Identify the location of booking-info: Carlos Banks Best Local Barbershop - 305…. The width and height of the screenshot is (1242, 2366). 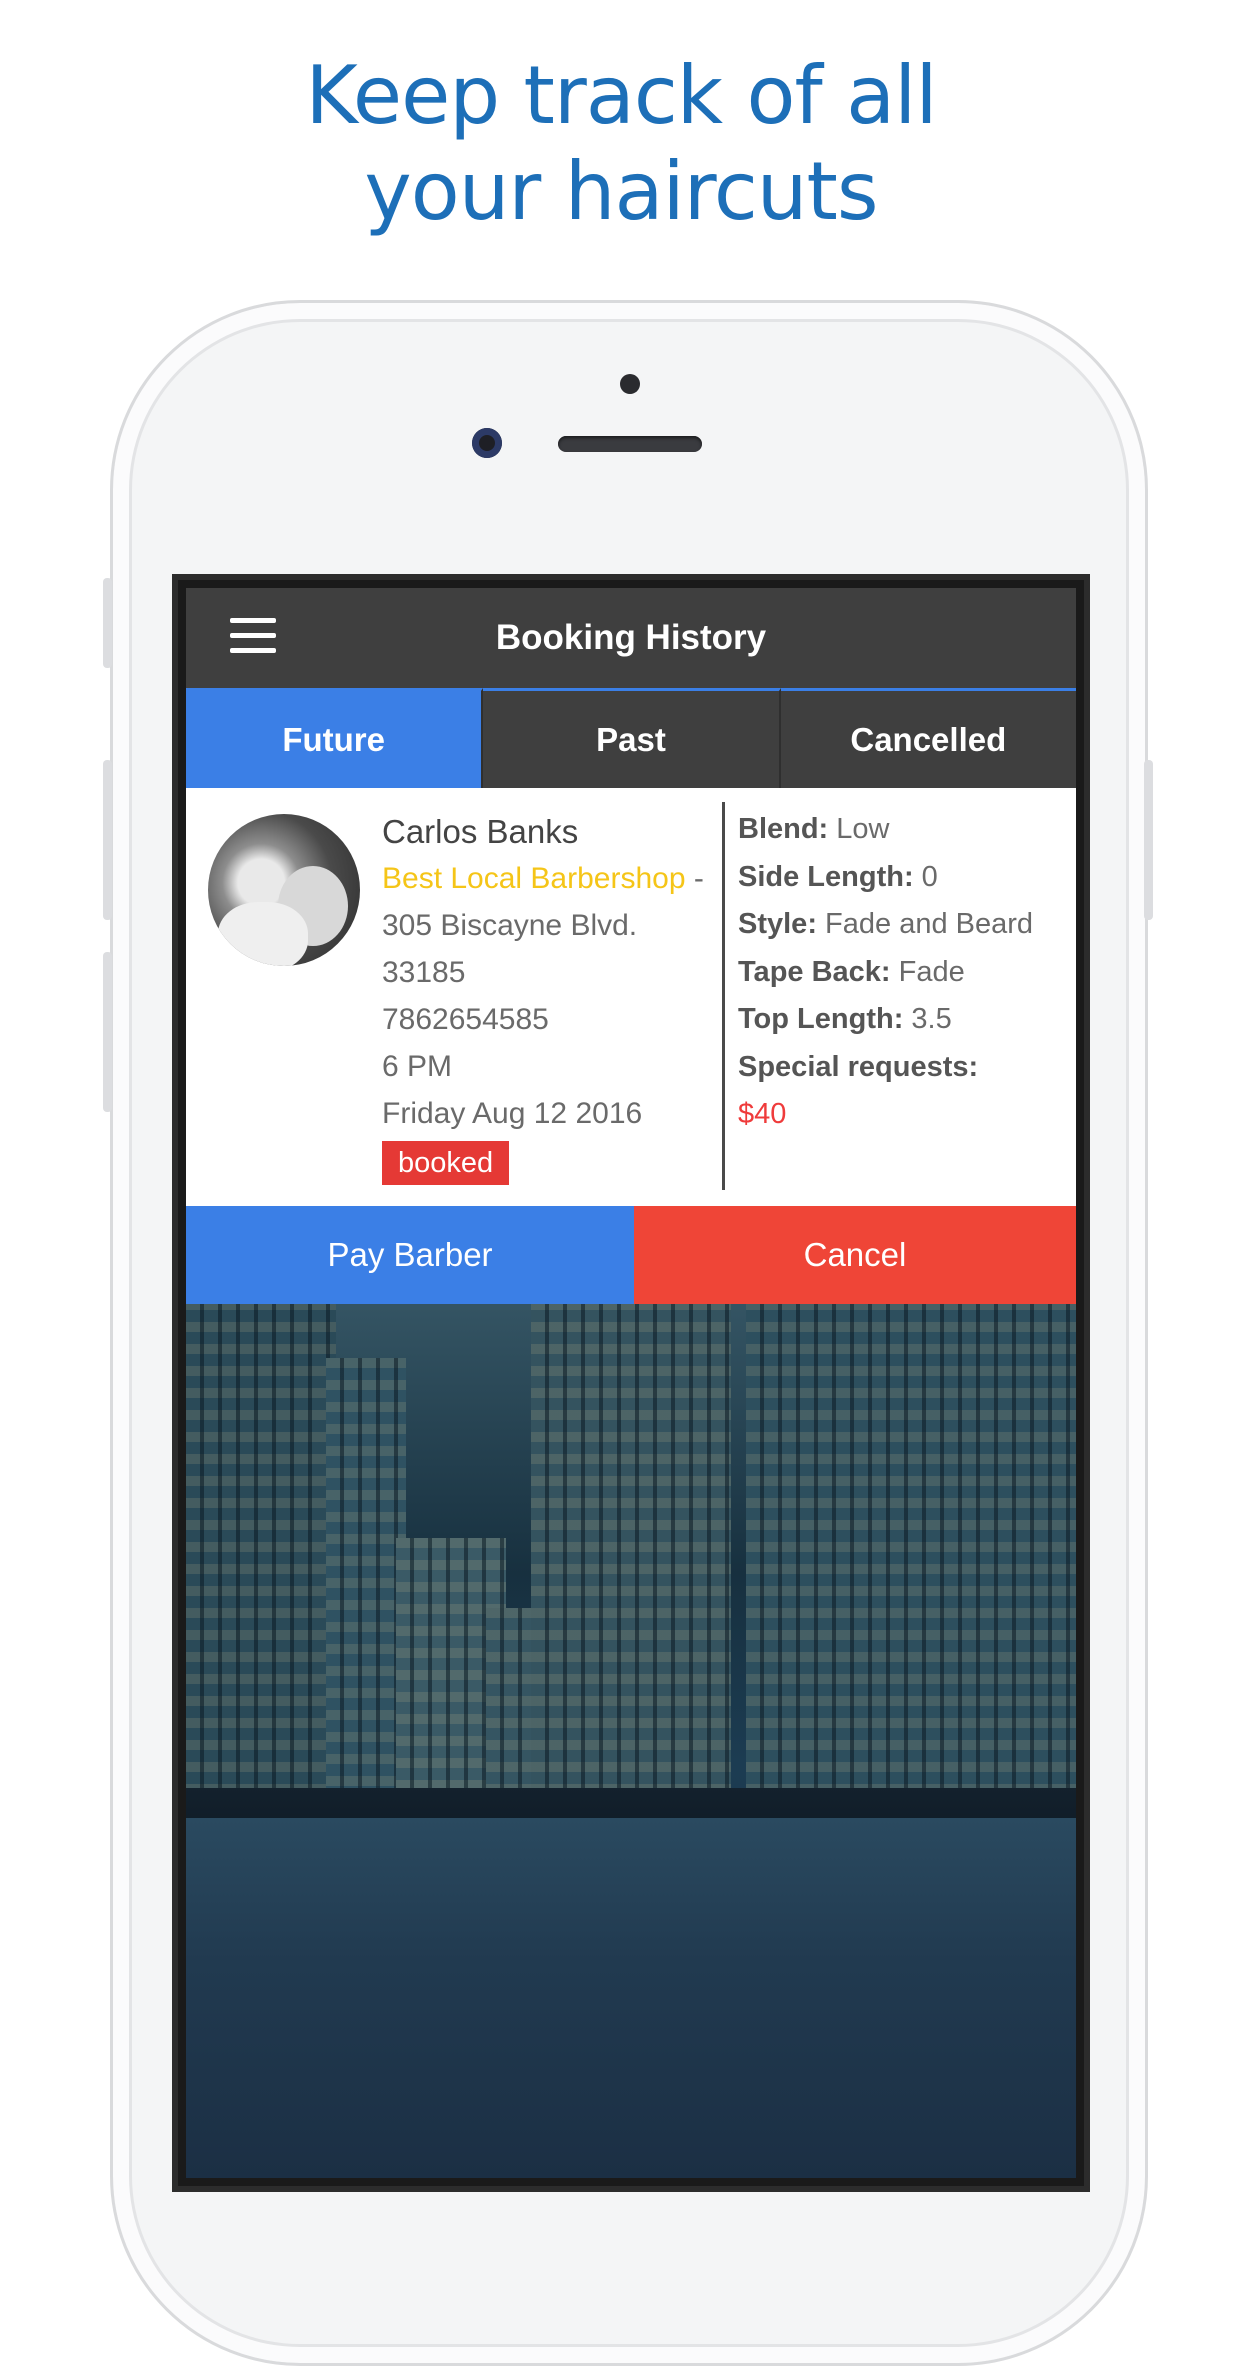
(552, 997).